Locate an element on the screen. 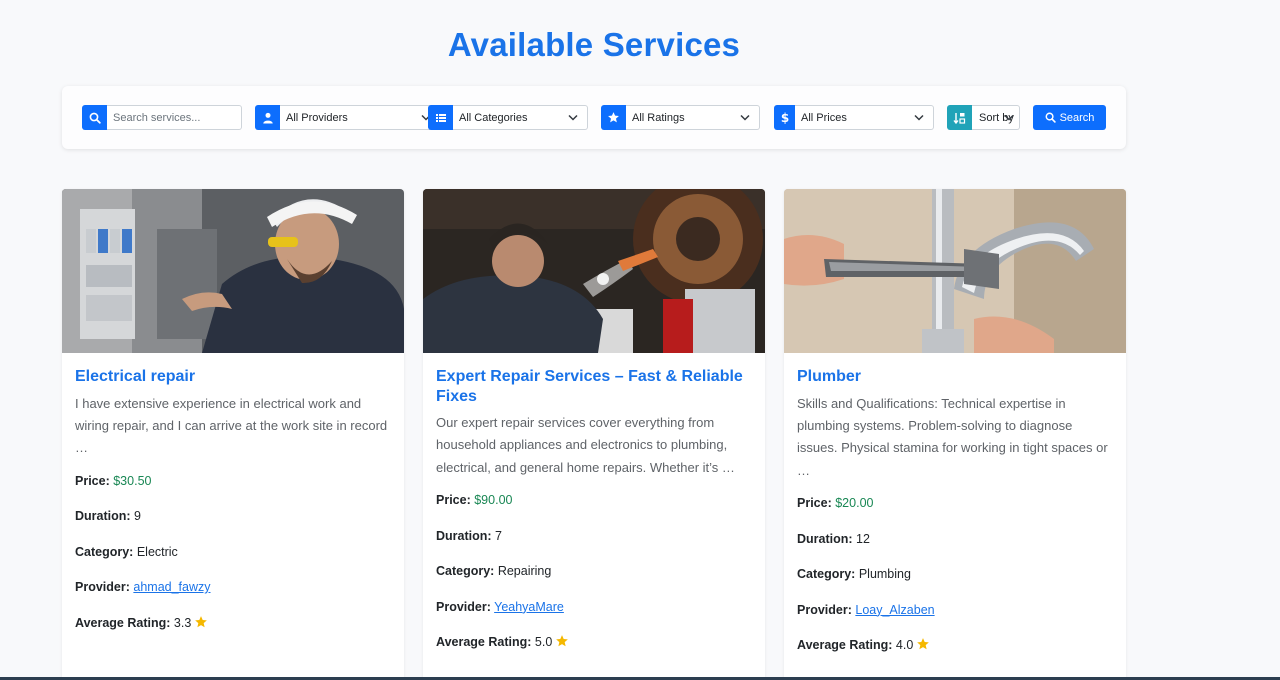 The width and height of the screenshot is (1280, 680). providers-select: All Providers is located at coordinates (360, 117).